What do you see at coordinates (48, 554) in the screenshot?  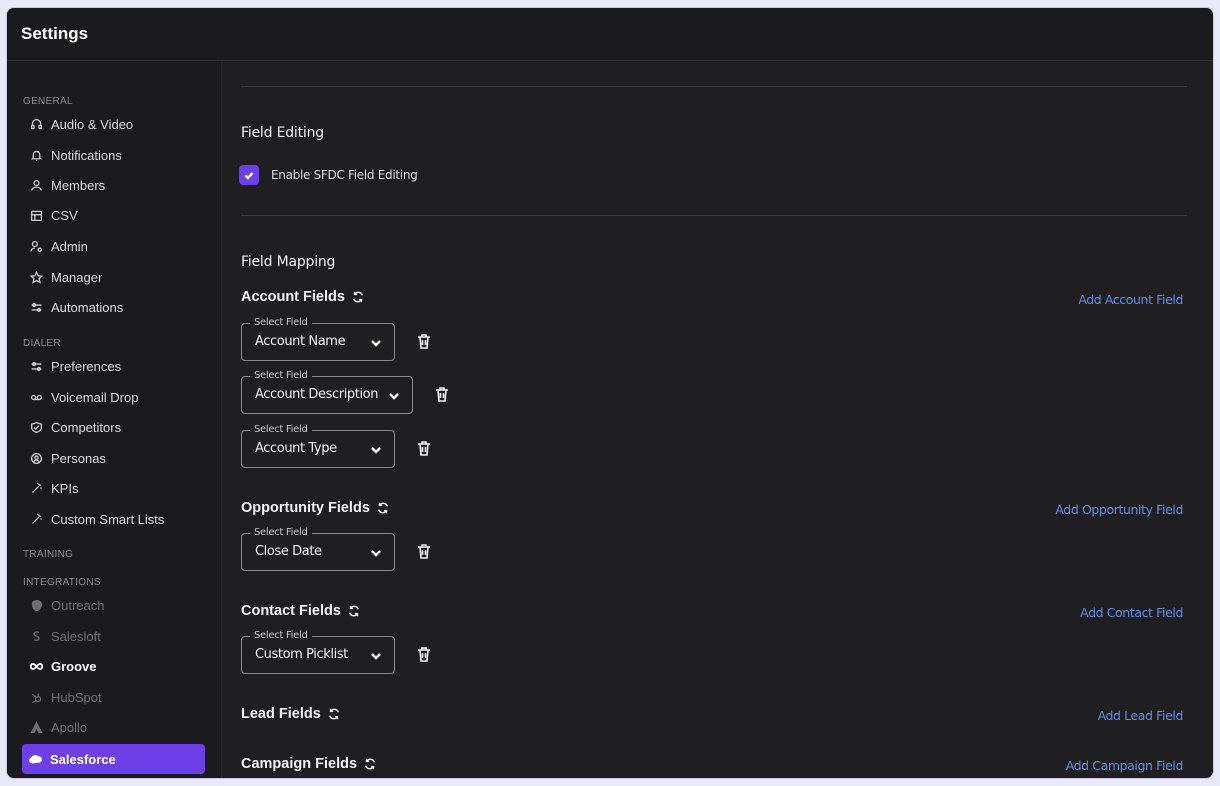 I see `sidebar-section-training: TRAINING` at bounding box center [48, 554].